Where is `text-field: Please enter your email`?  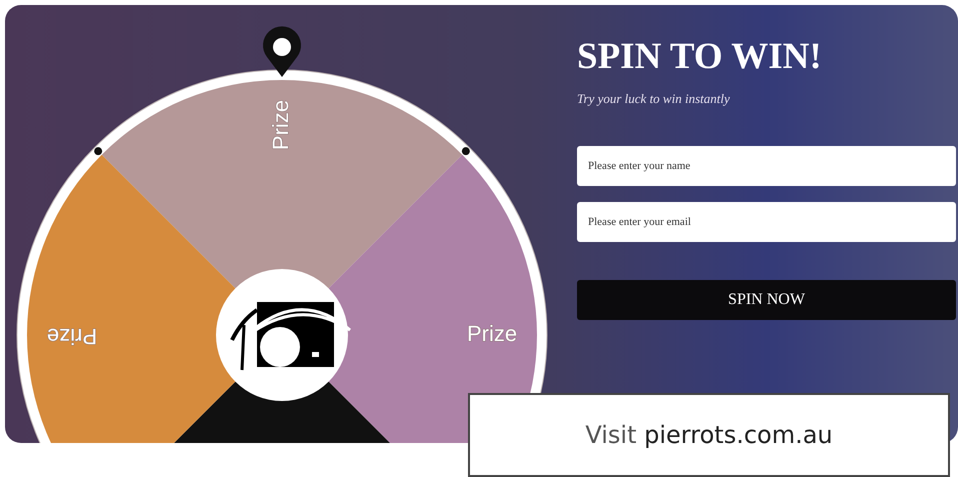 text-field: Please enter your email is located at coordinates (766, 222).